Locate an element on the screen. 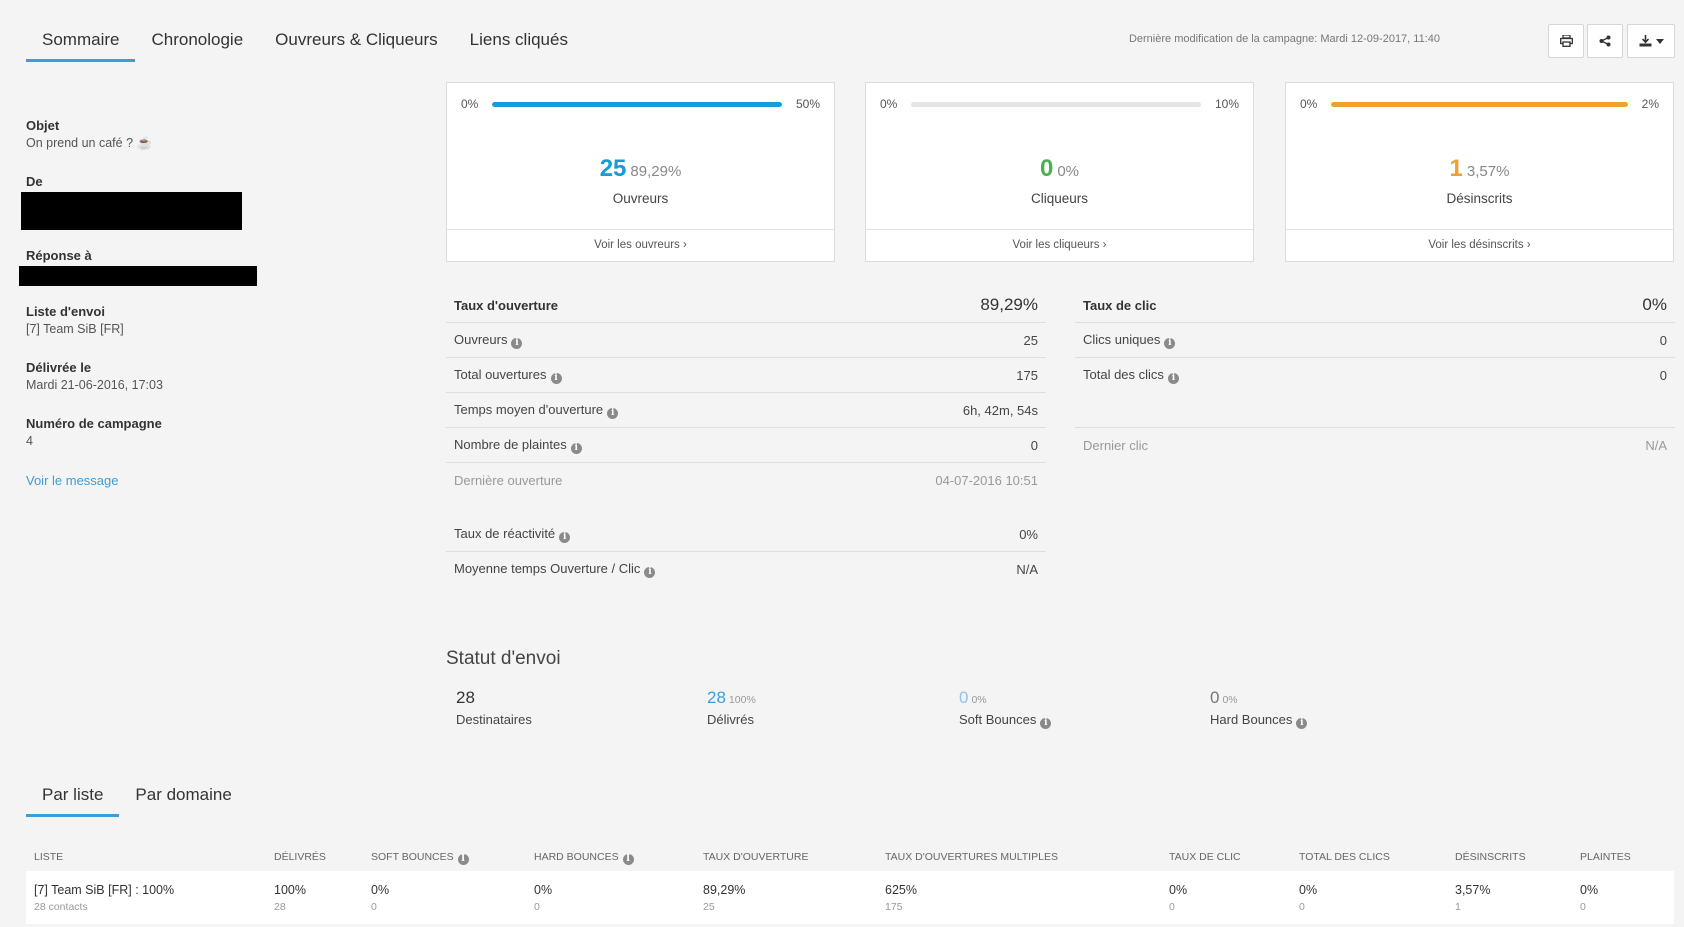  derniere-ouverture-label: Dernière ouverture is located at coordinates (508, 480).